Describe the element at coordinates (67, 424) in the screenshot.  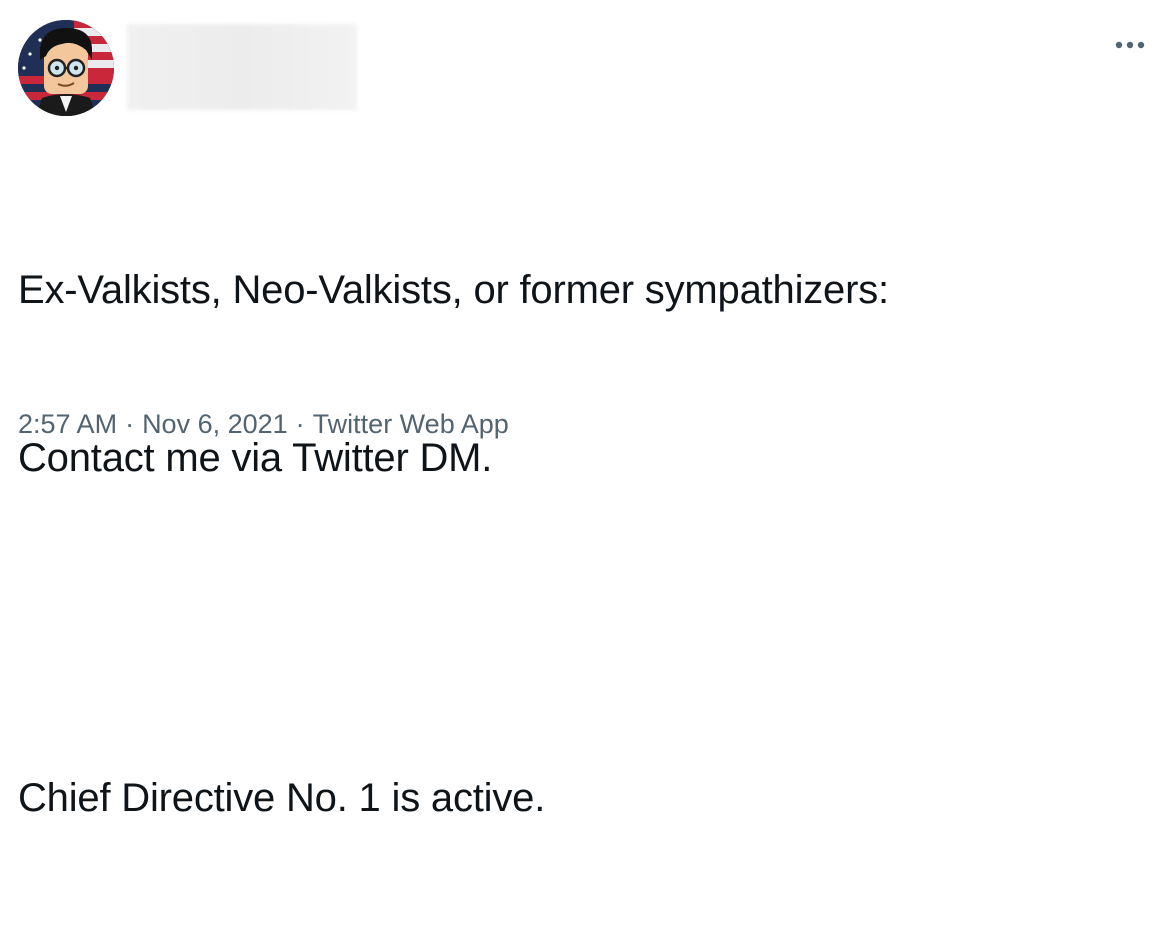
I see `tweet-time-link: 2:57 AM` at that location.